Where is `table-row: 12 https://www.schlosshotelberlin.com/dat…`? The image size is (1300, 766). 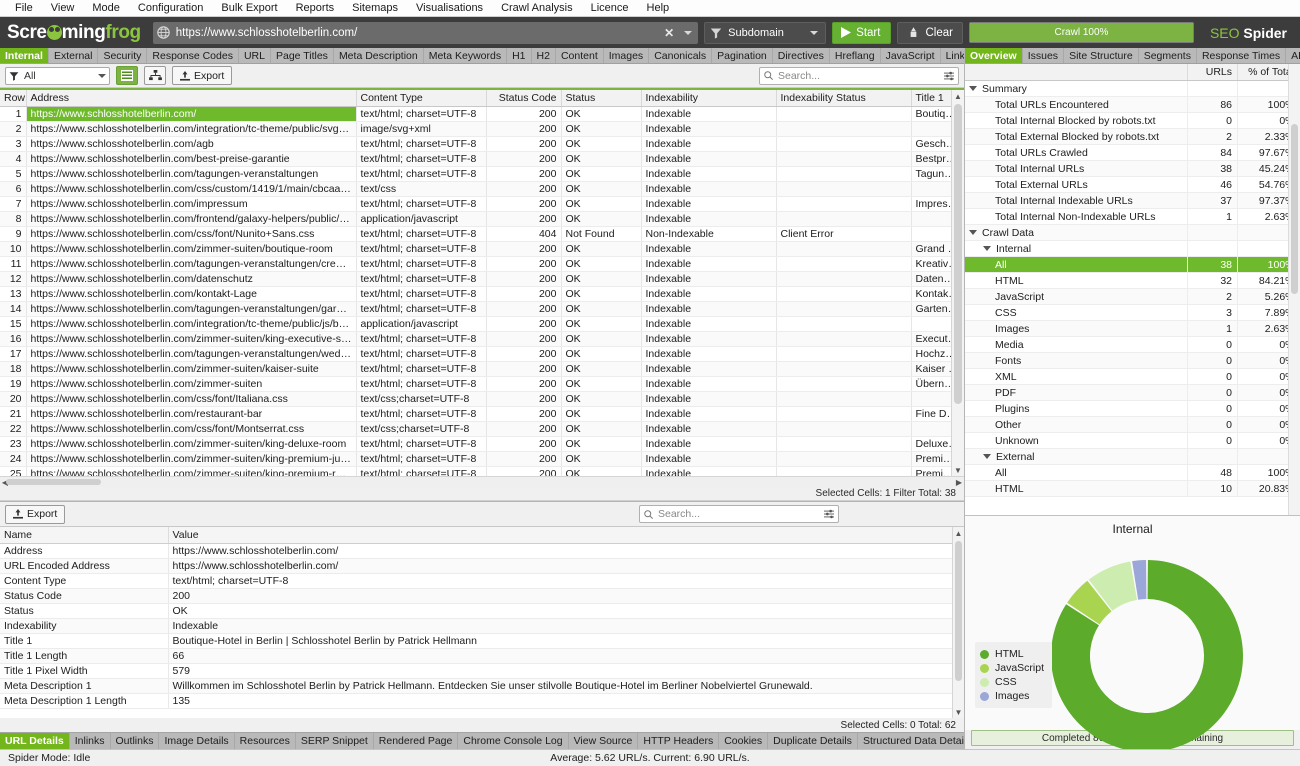 table-row: 12 https://www.schlosshotelberlin.com/dat… is located at coordinates (482, 279).